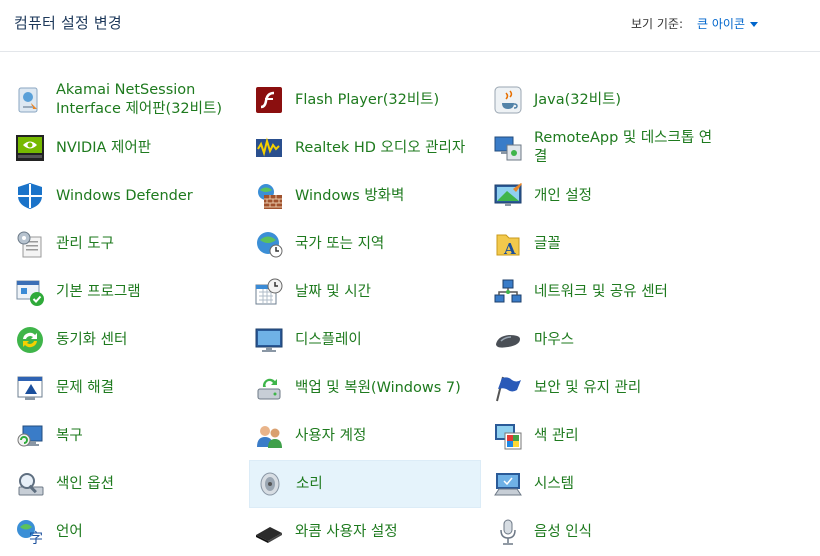 The image size is (820, 556). Describe the element at coordinates (367, 99) in the screenshot. I see `item-label: Flash Player(32비트)` at that location.